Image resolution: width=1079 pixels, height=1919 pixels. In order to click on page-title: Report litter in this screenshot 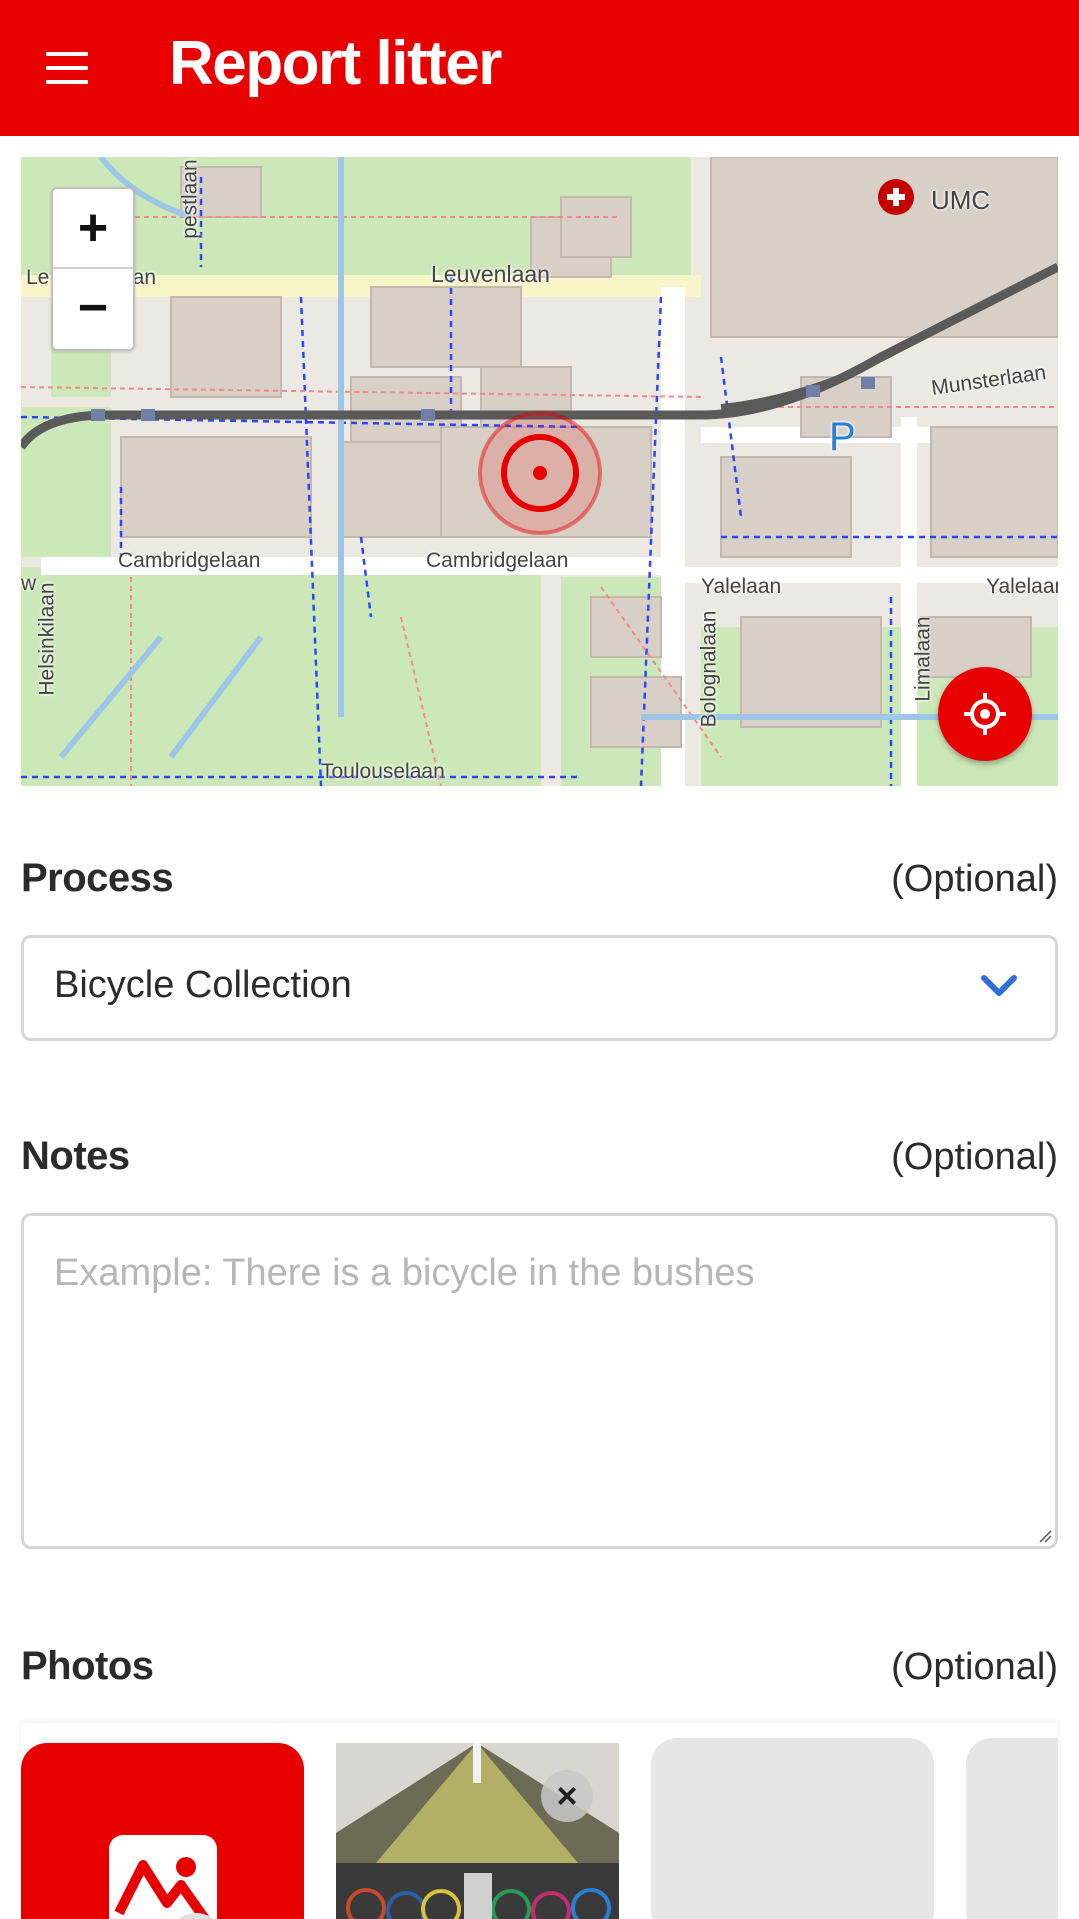, I will do `click(335, 63)`.